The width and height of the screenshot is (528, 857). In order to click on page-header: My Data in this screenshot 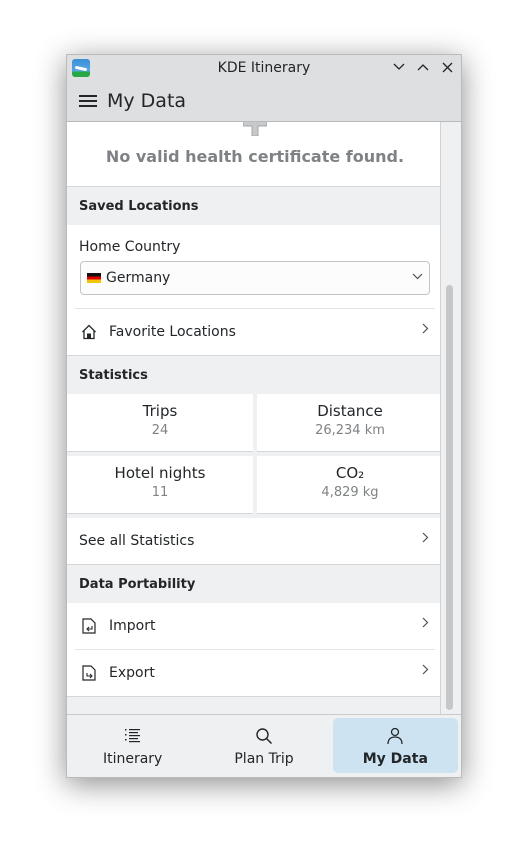, I will do `click(264, 101)`.